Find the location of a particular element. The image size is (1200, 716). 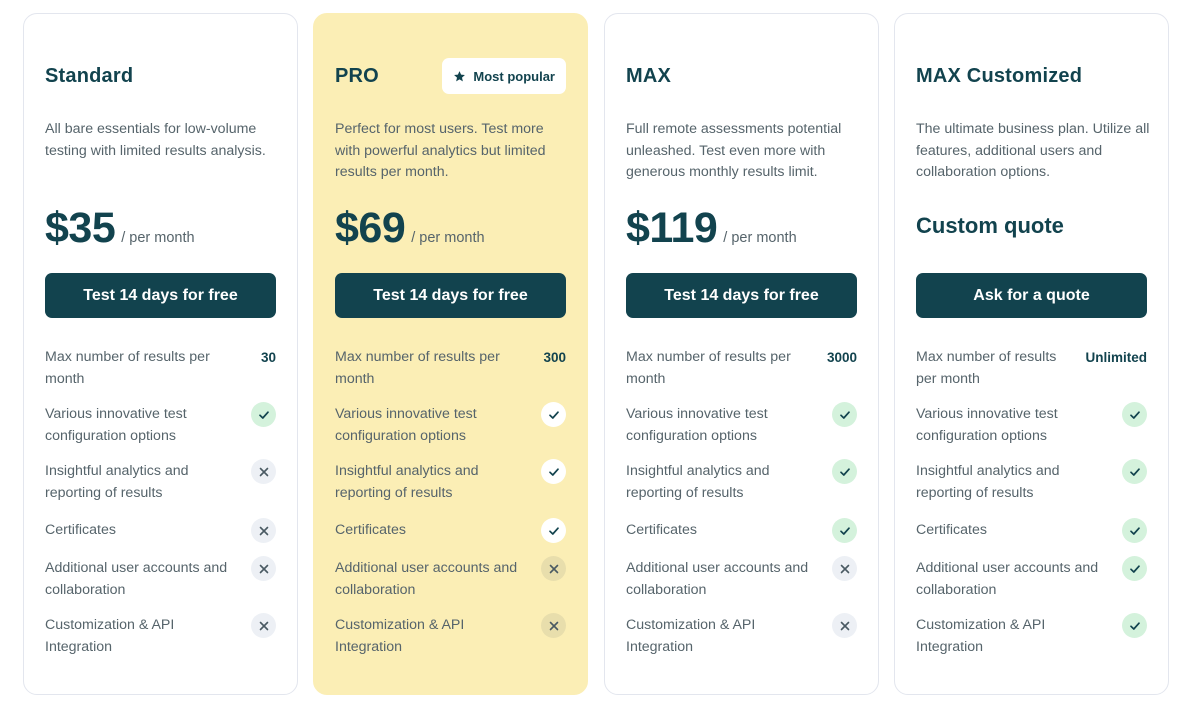

plan-name: PRO is located at coordinates (357, 76).